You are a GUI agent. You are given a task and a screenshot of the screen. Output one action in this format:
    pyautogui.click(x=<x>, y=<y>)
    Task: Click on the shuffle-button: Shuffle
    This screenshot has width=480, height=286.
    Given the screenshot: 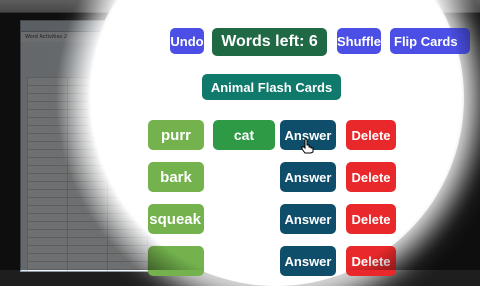 What is the action you would take?
    pyautogui.click(x=359, y=41)
    